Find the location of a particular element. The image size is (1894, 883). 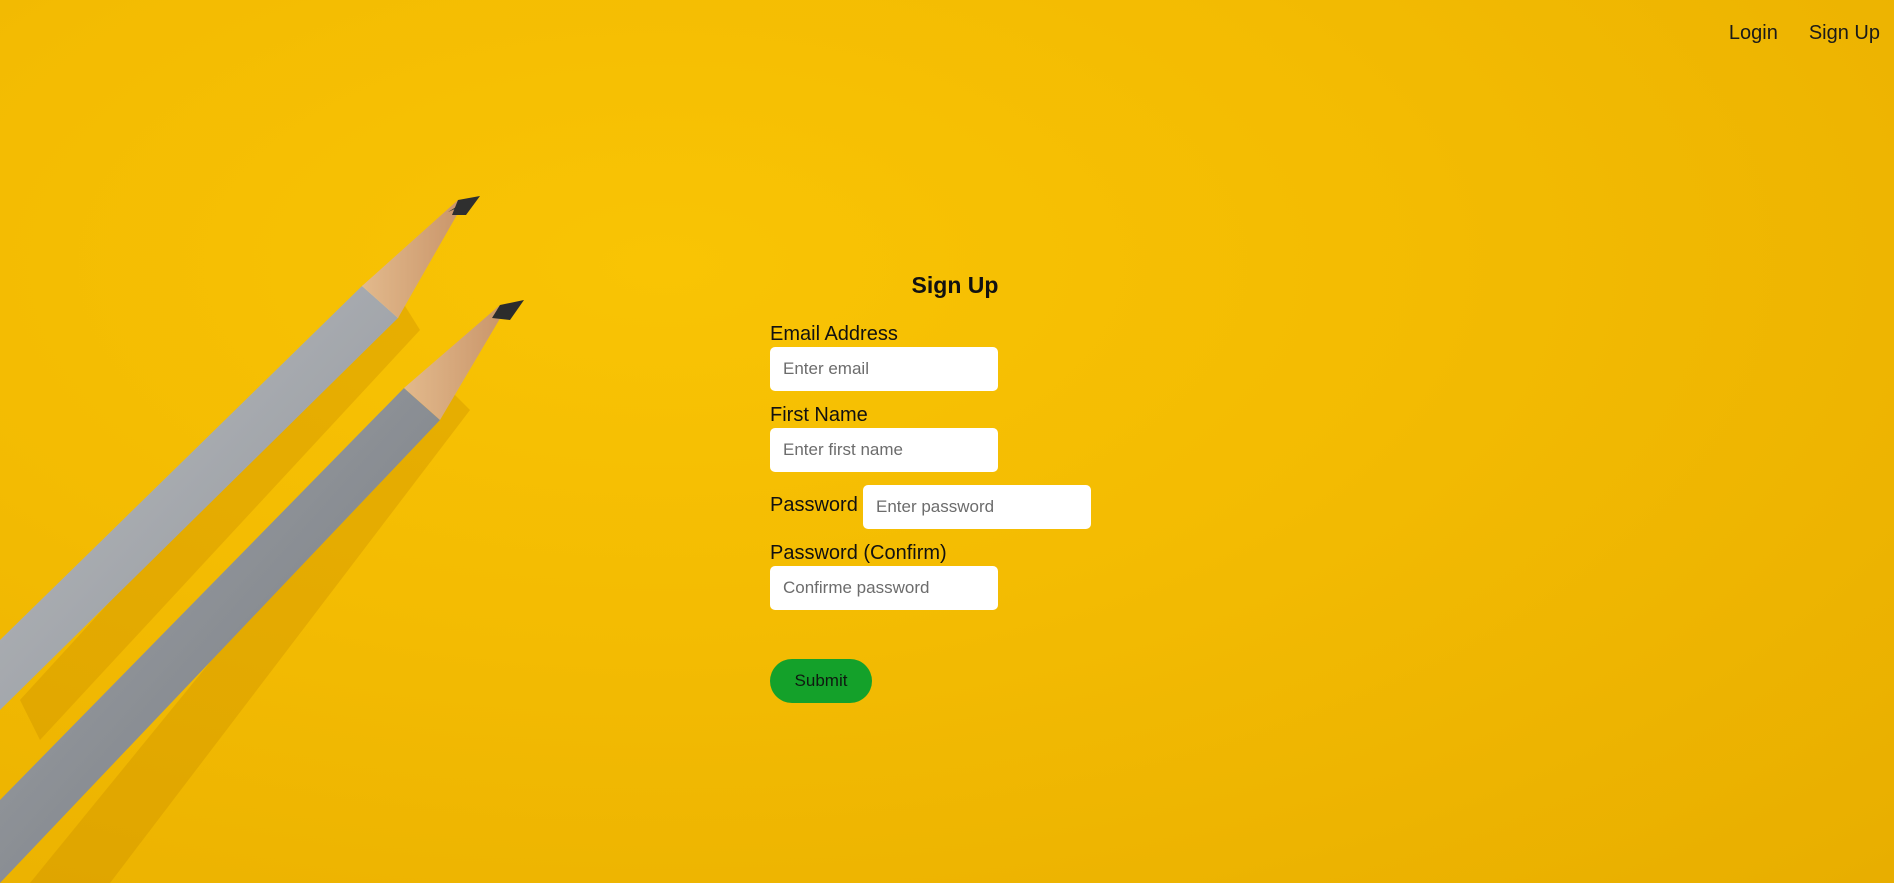

nav-login-link: Login is located at coordinates (1753, 33).